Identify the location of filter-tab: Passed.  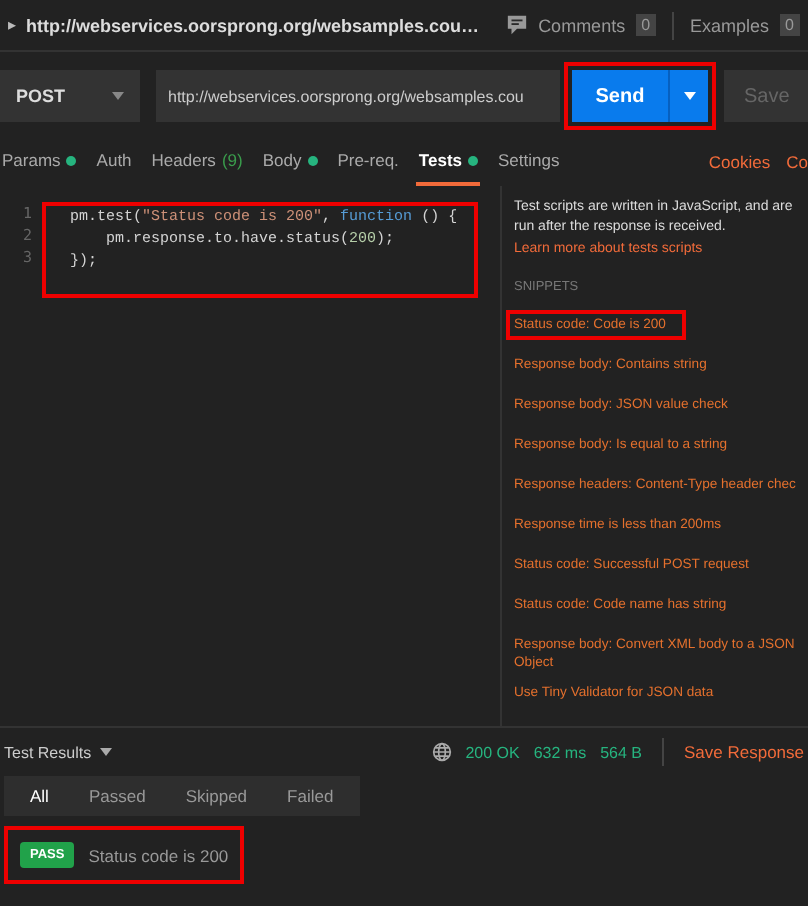
(117, 796).